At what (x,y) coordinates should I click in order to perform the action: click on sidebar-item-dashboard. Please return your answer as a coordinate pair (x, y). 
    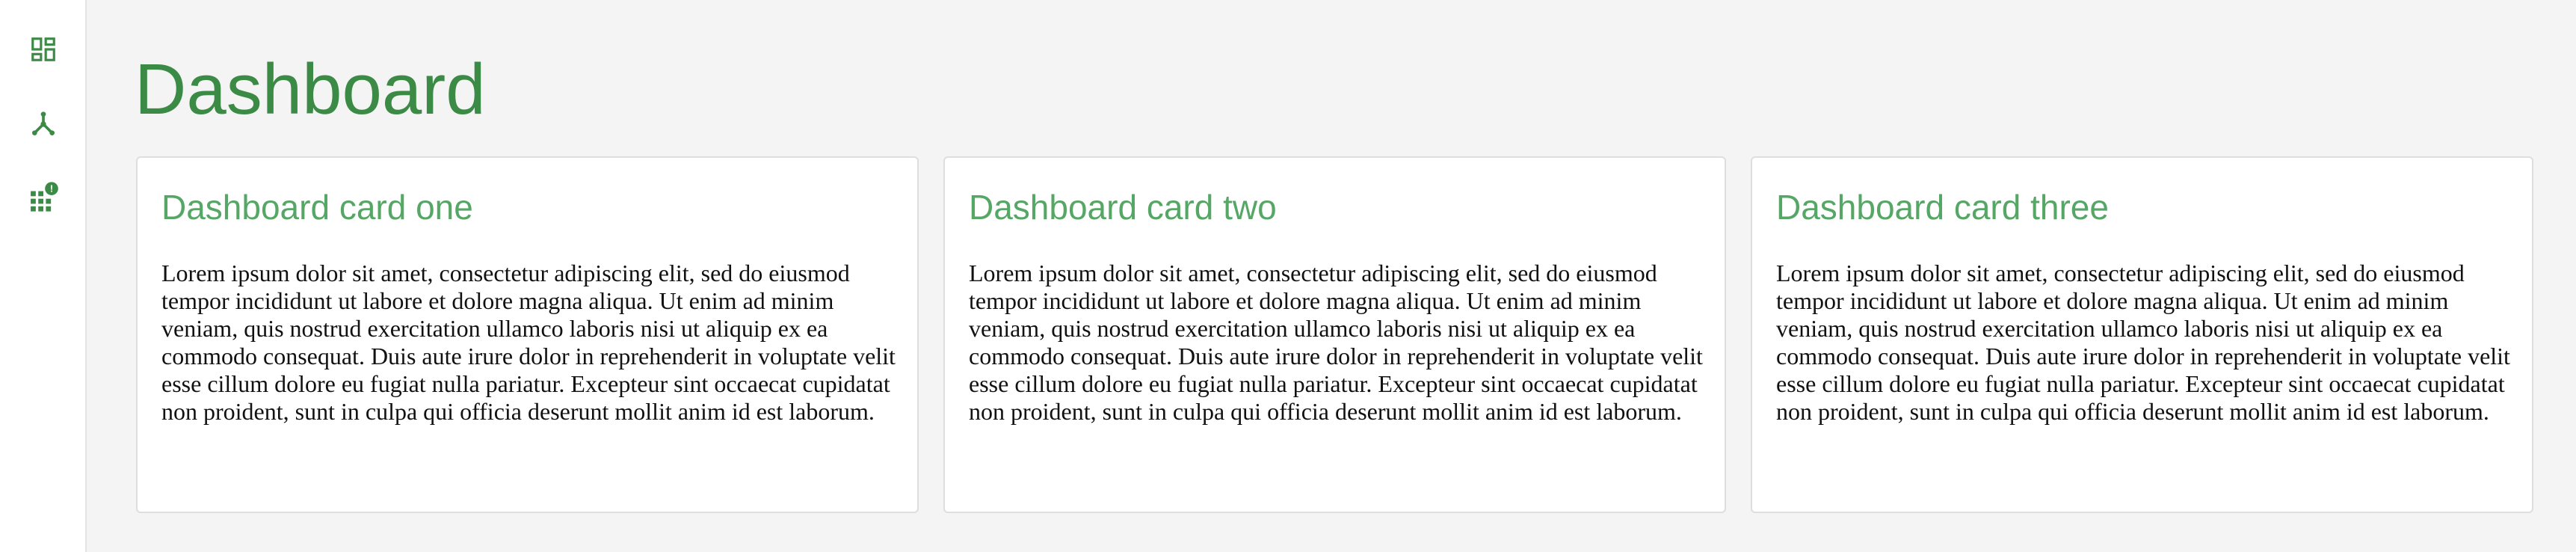
    Looking at the image, I should click on (43, 49).